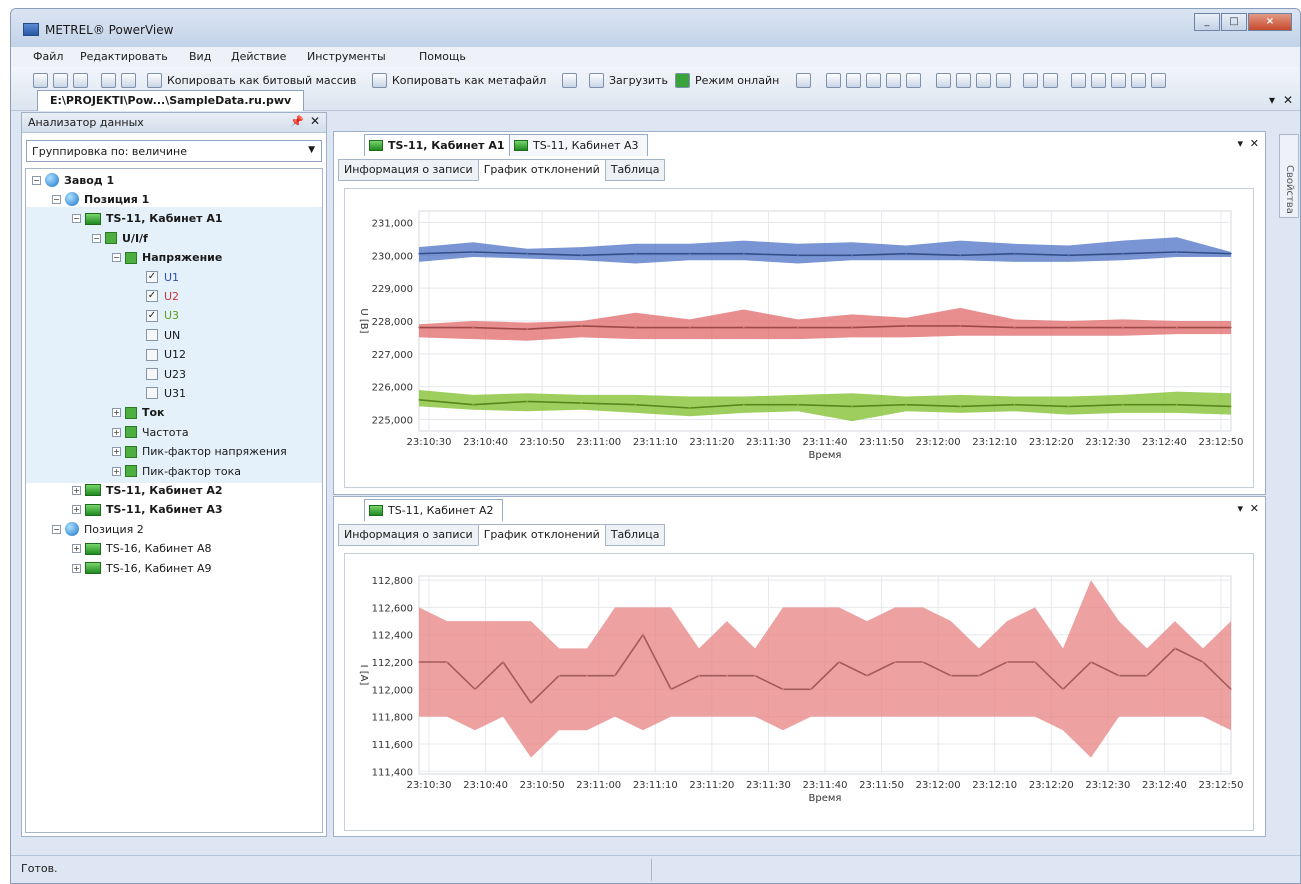 Image resolution: width=1301 pixels, height=884 pixels. Describe the element at coordinates (569, 80) in the screenshot. I see `export-icon` at that location.